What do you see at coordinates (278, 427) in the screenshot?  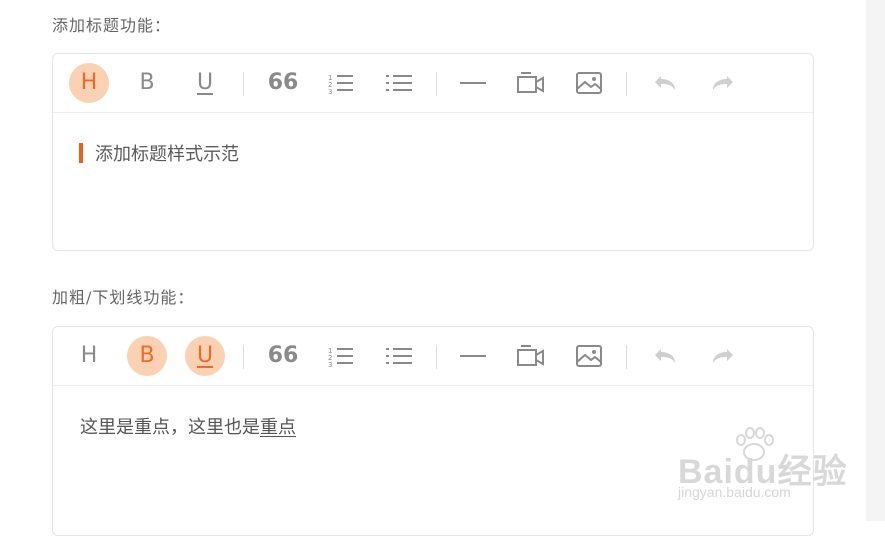 I see `underlined-text-span: 重点` at bounding box center [278, 427].